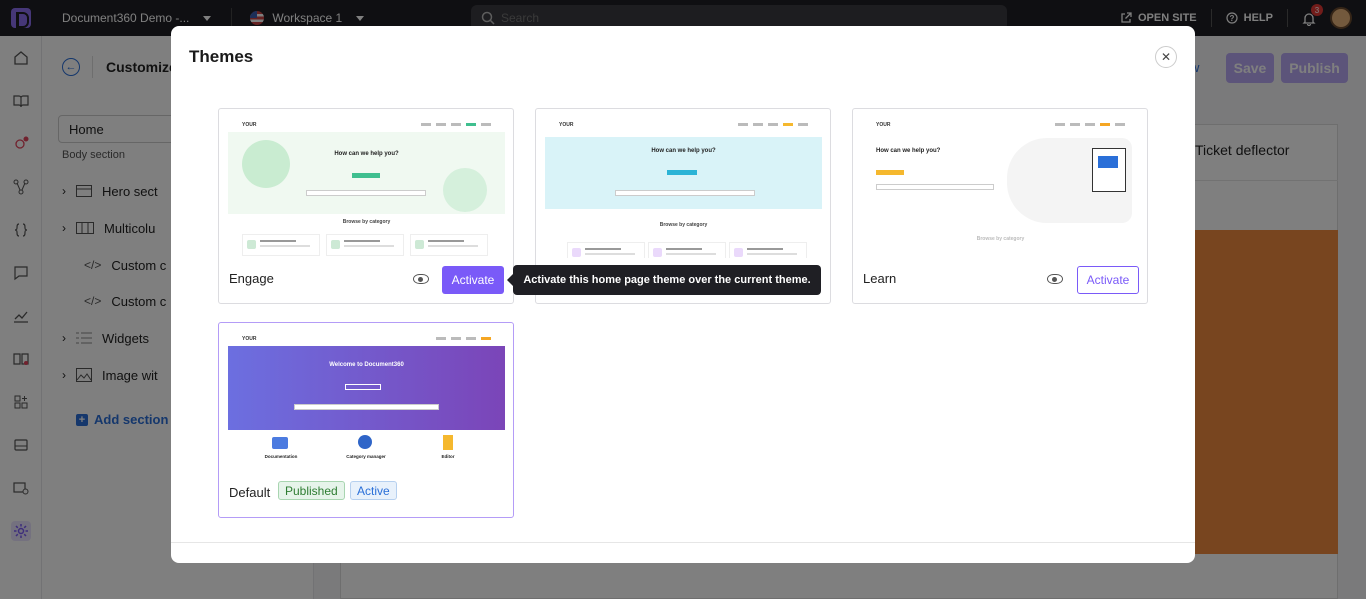 This screenshot has height=599, width=1366. Describe the element at coordinates (366, 365) in the screenshot. I see `thumb-heading: Welcome to Document360` at that location.